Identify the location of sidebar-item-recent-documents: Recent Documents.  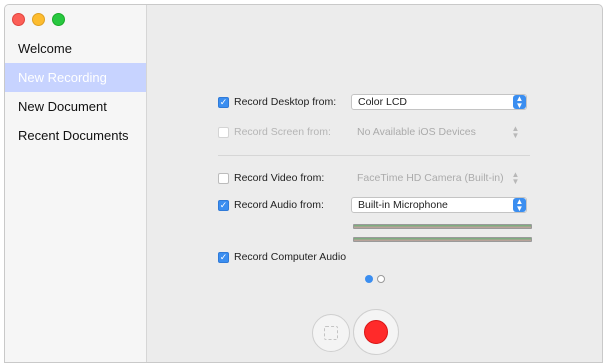
(75, 135).